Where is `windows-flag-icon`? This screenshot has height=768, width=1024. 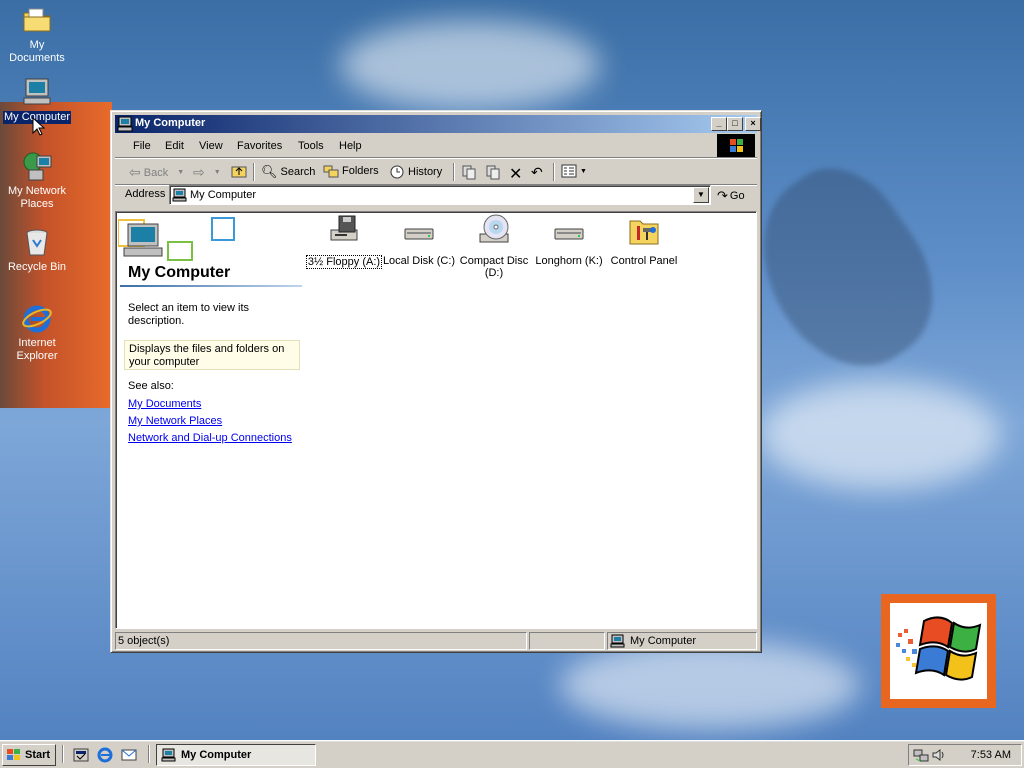 windows-flag-icon is located at coordinates (13, 754).